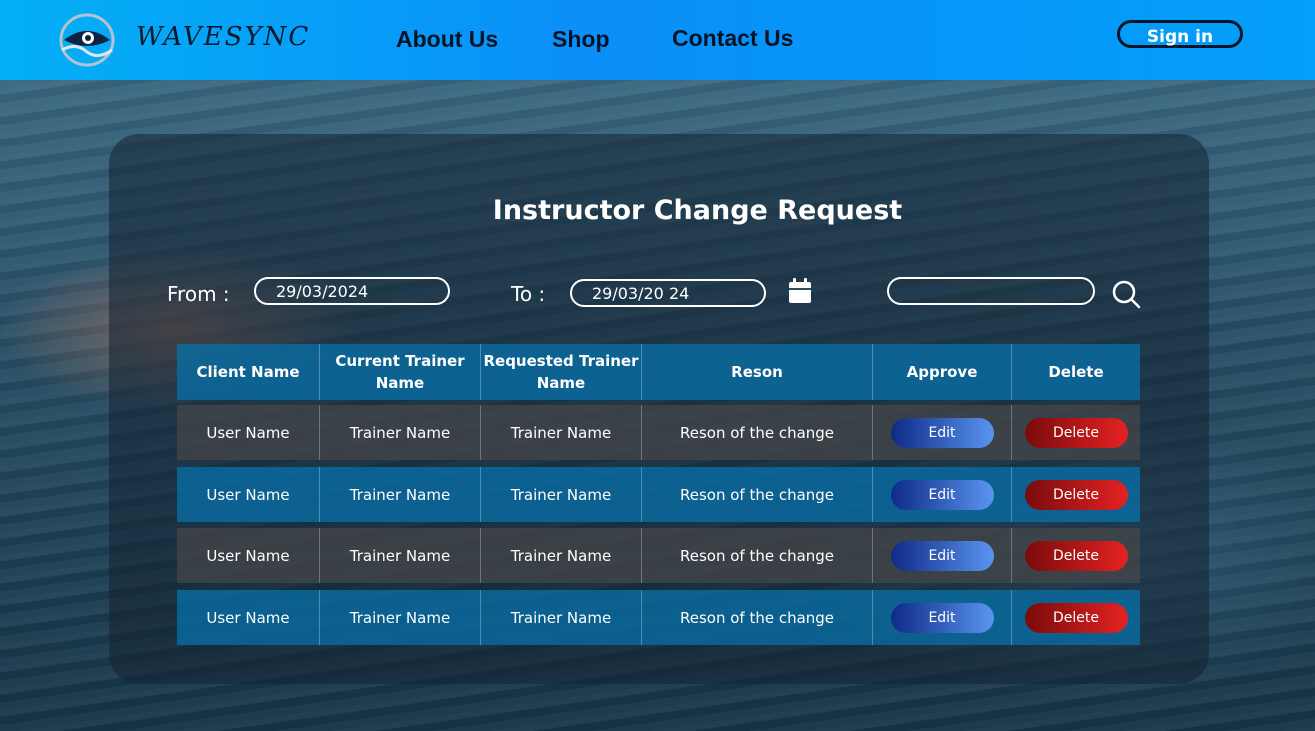  Describe the element at coordinates (1180, 34) in the screenshot. I see `sign-in-button: Sign in` at that location.